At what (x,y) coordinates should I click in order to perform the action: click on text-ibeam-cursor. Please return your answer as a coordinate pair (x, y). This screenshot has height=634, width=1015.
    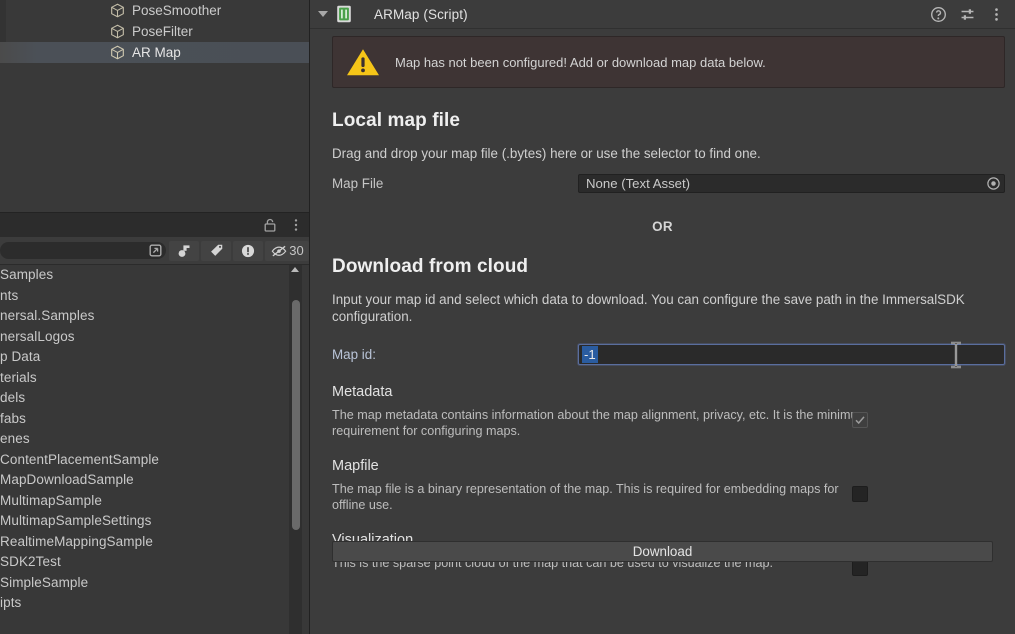
    Looking at the image, I should click on (956, 354).